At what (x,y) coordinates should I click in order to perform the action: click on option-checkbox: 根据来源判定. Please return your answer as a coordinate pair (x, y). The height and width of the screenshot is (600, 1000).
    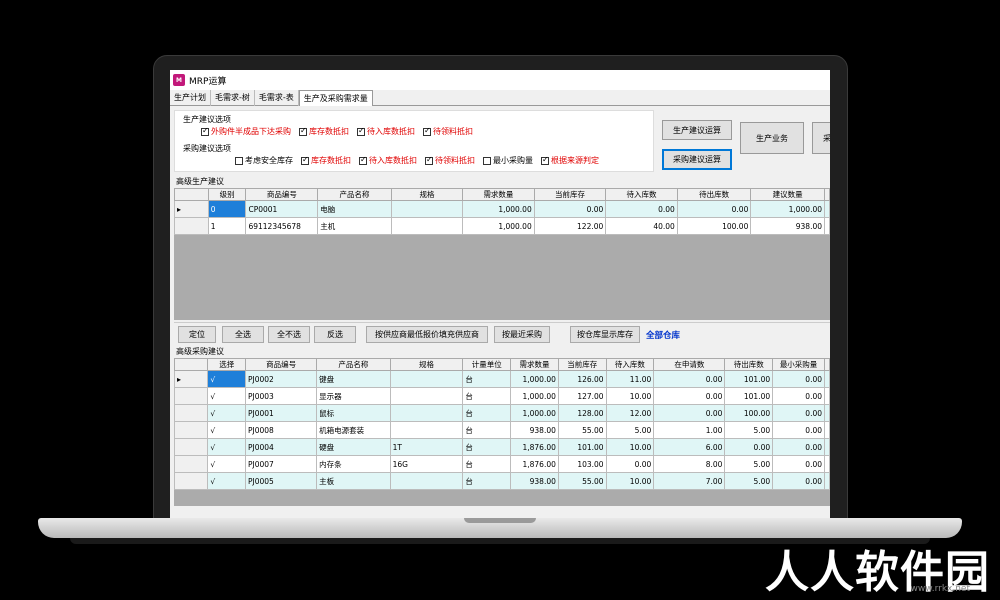
    Looking at the image, I should click on (570, 160).